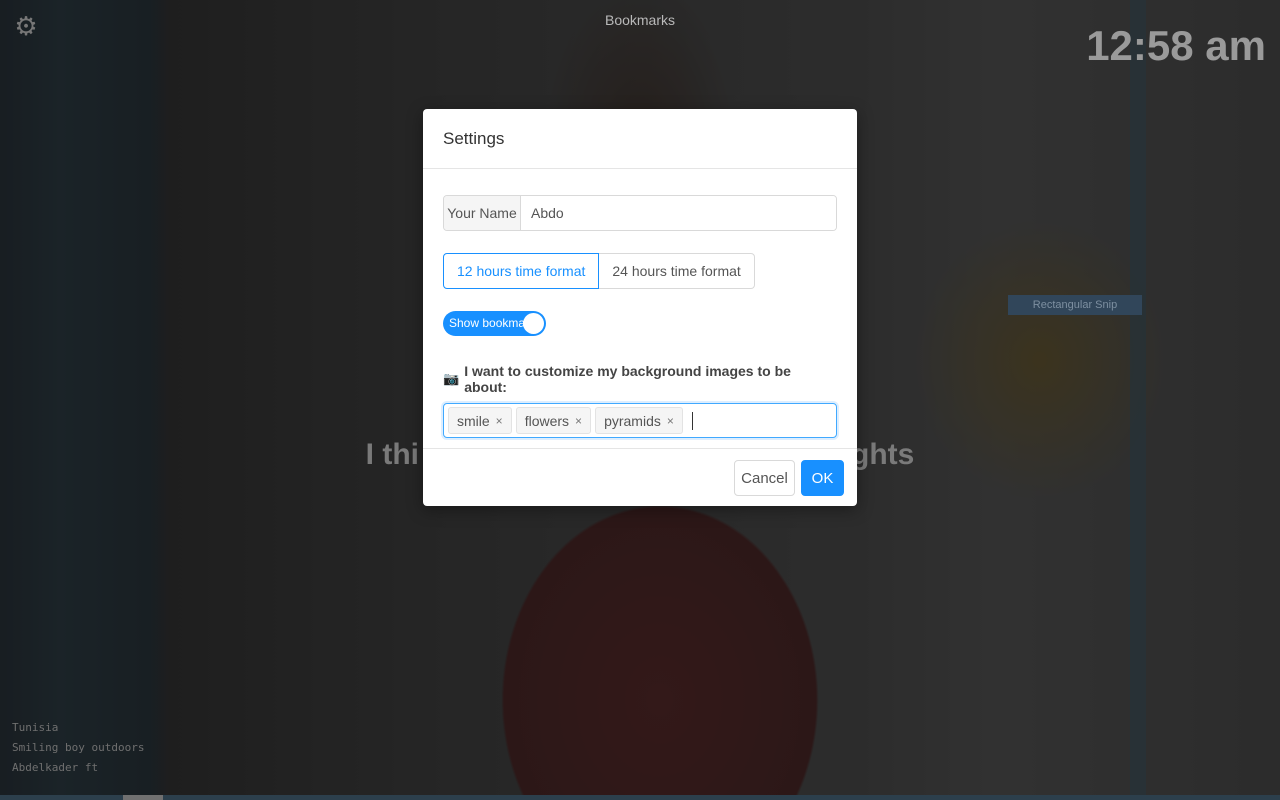 The width and height of the screenshot is (1280, 800). Describe the element at coordinates (533, 323) in the screenshot. I see `toggle-knob` at that location.